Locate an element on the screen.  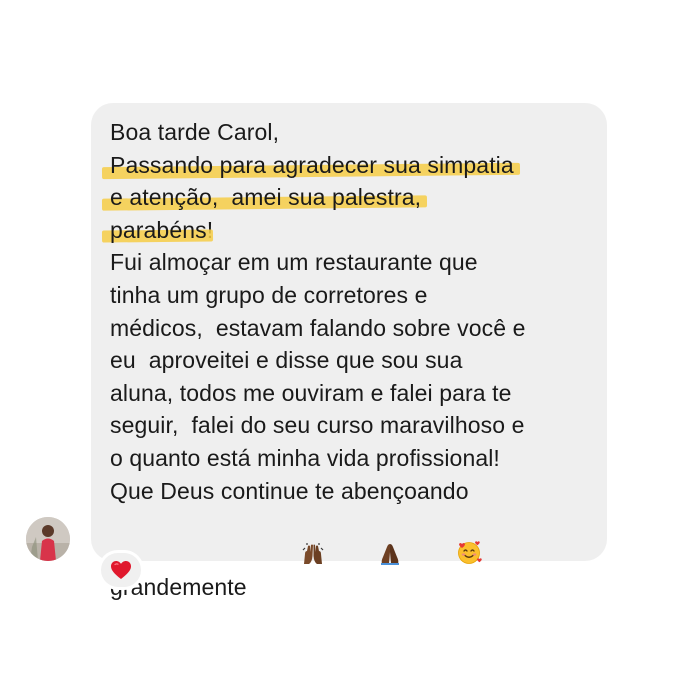
highlight-marker: Passando para agradecer sua simpatia is located at coordinates (312, 164).